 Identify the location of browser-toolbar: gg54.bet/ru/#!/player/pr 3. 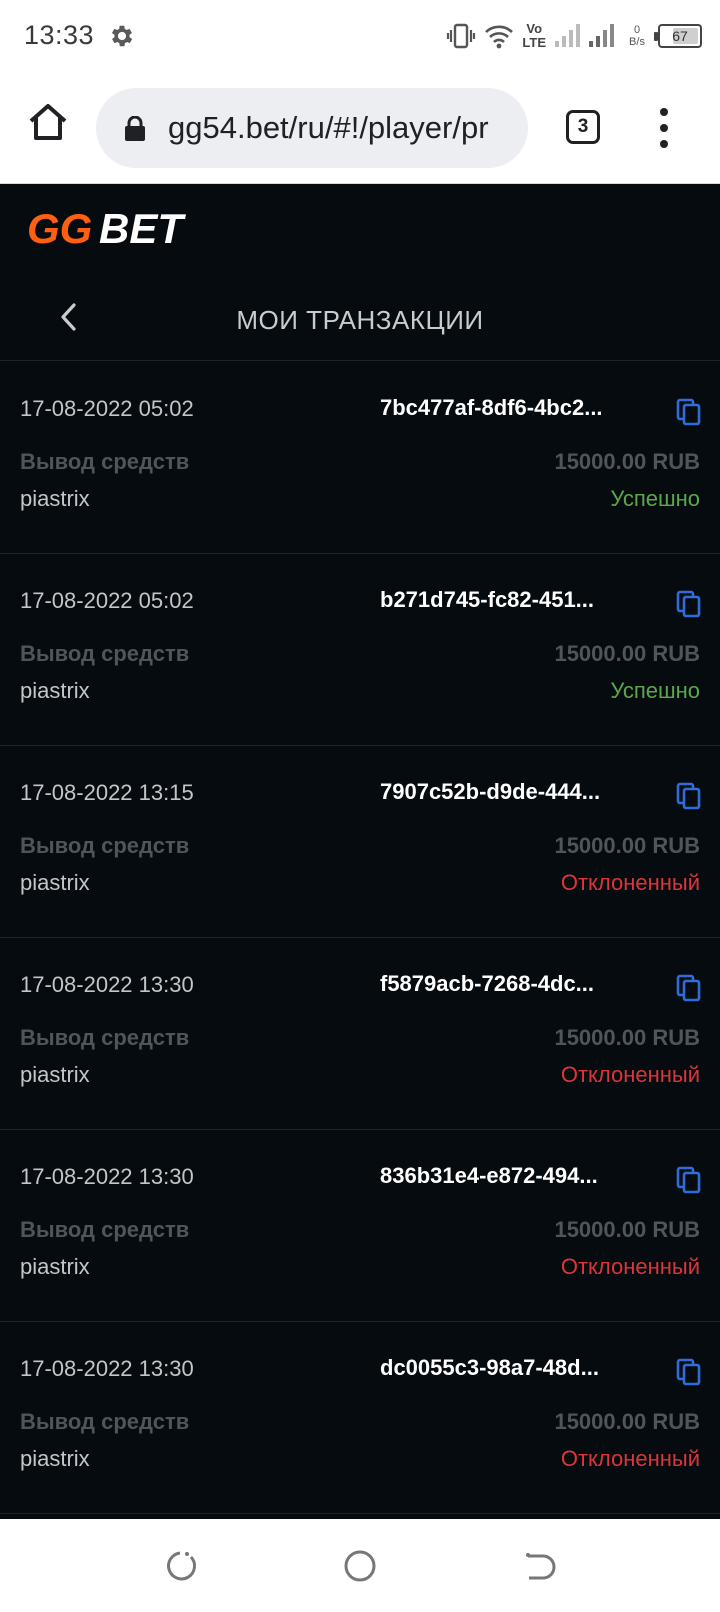
(360, 128).